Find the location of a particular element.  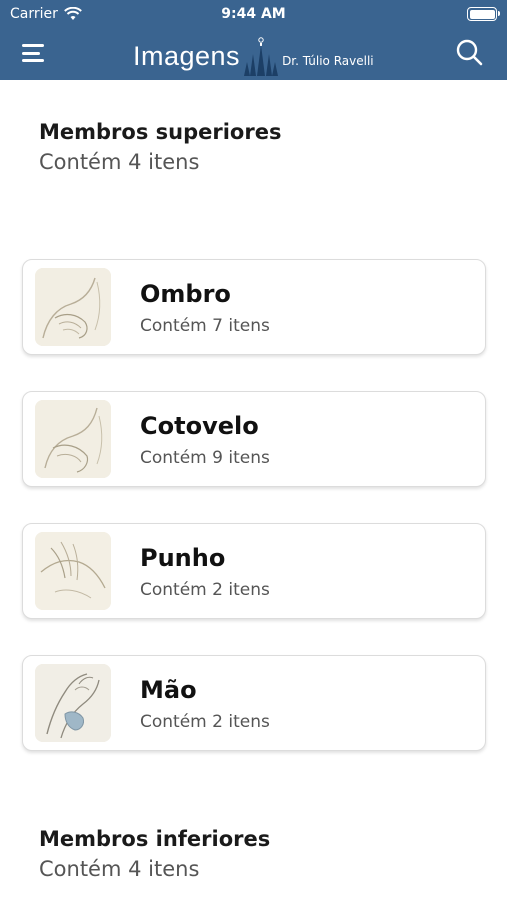

nav-bar: Imagens Dr. Túlio Ravelli is located at coordinates (253, 54).